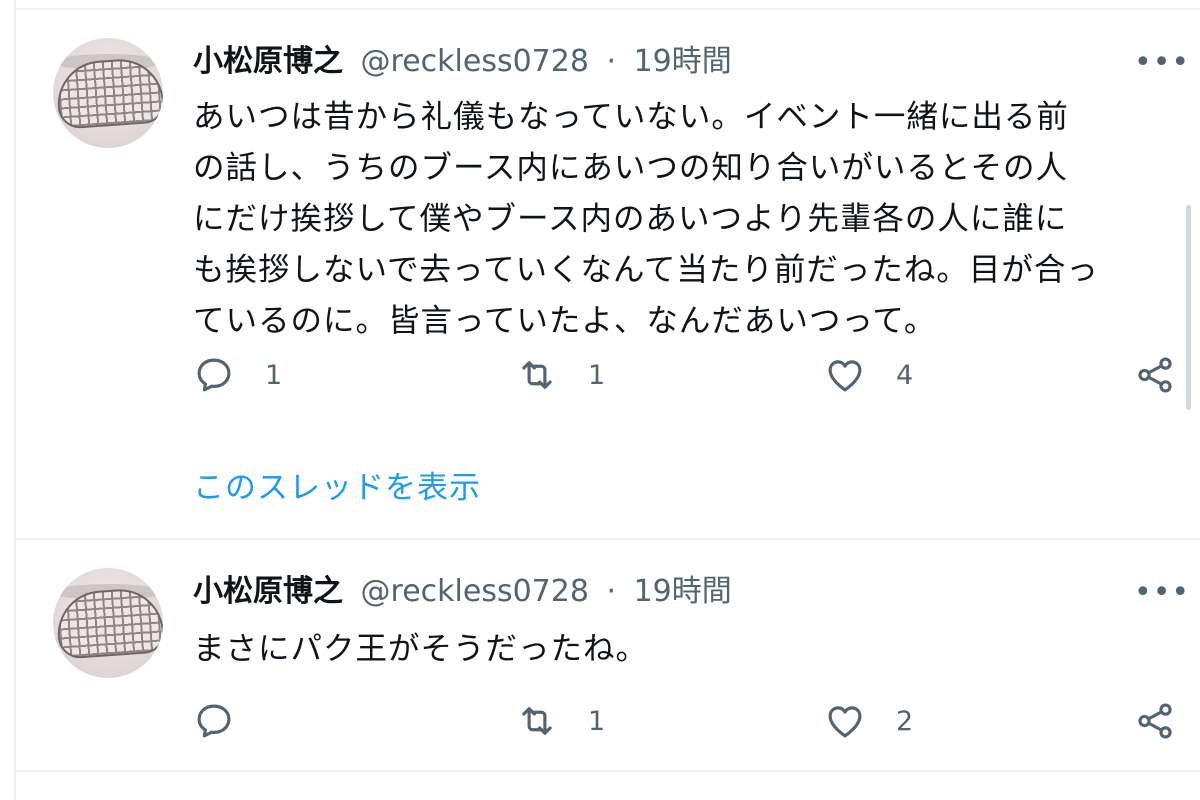 The width and height of the screenshot is (1200, 800). I want to click on tweet-text-line: も挨拶しないで去っていくなんて当たり前だったね。目が合っ, so click(646, 270).